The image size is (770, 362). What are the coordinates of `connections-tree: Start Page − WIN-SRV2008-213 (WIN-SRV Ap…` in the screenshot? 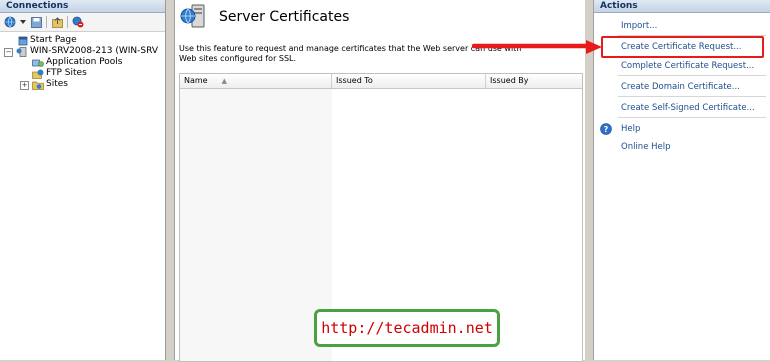 It's located at (82, 61).